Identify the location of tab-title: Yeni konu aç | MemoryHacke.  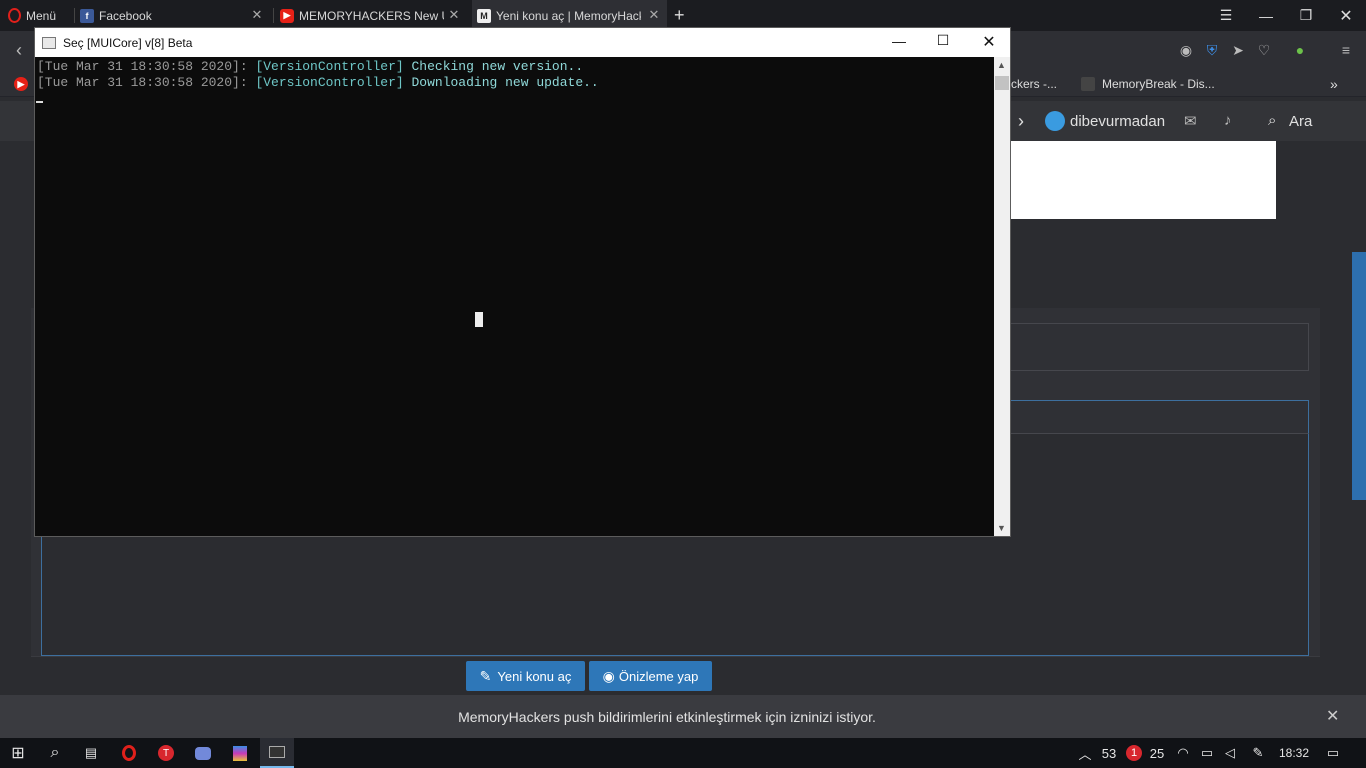
(568, 15).